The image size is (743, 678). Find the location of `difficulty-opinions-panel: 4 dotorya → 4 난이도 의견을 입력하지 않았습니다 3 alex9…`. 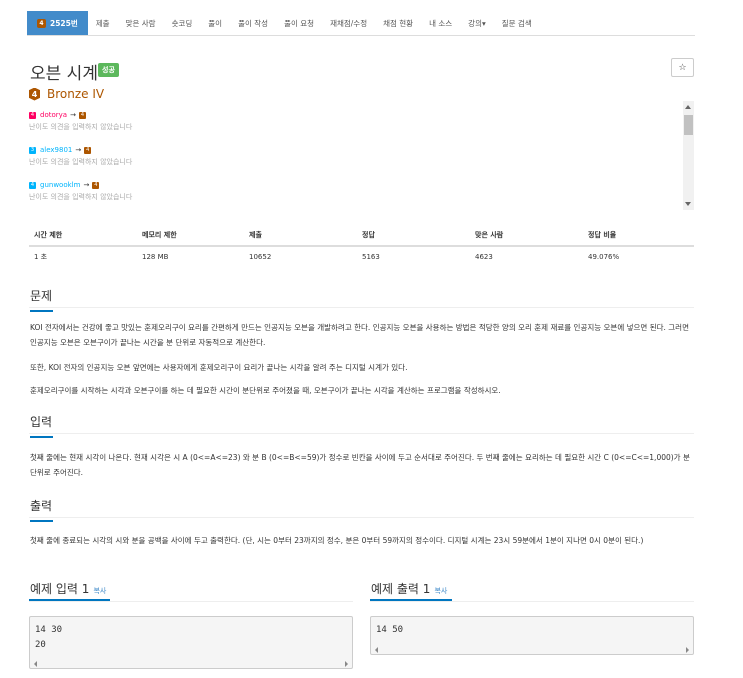

difficulty-opinions-panel: 4 dotorya → 4 난이도 의견을 입력하지 않았습니다 3 alex9… is located at coordinates (361, 155).